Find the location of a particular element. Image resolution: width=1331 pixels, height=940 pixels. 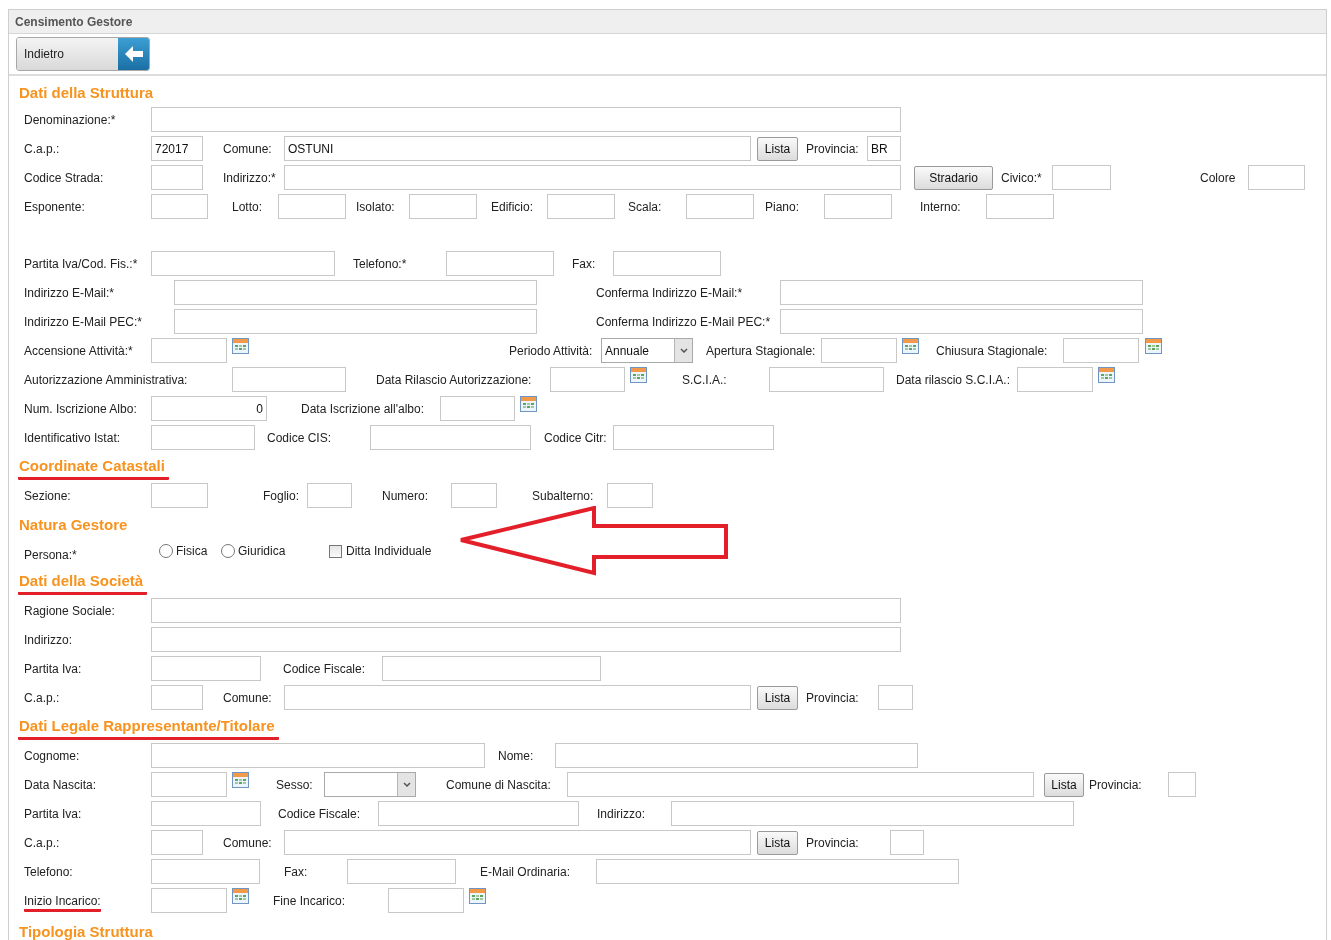

dropdown is located at coordinates (370, 784).